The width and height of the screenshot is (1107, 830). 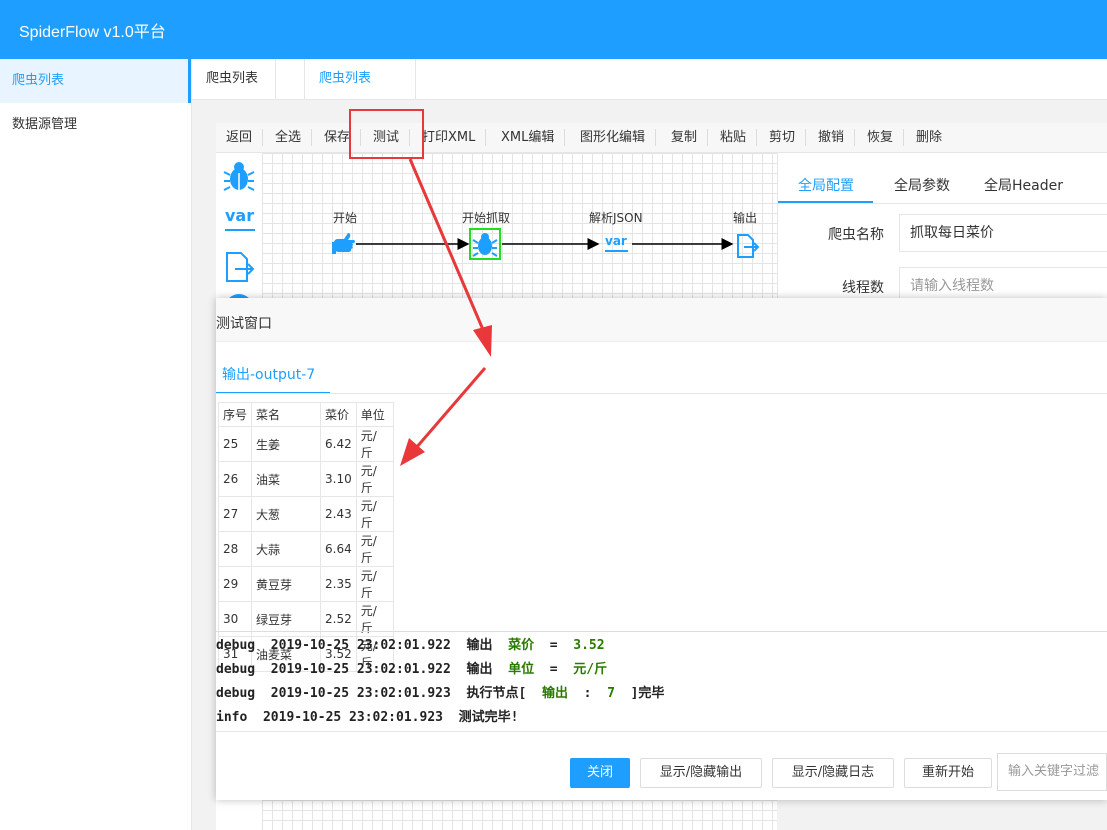 What do you see at coordinates (95, 125) in the screenshot?
I see `sidebar-item-datasource: 数据源管理` at bounding box center [95, 125].